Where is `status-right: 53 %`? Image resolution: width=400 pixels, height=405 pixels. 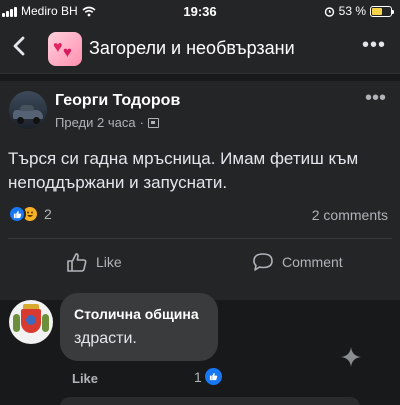
status-right: 53 % is located at coordinates (359, 11).